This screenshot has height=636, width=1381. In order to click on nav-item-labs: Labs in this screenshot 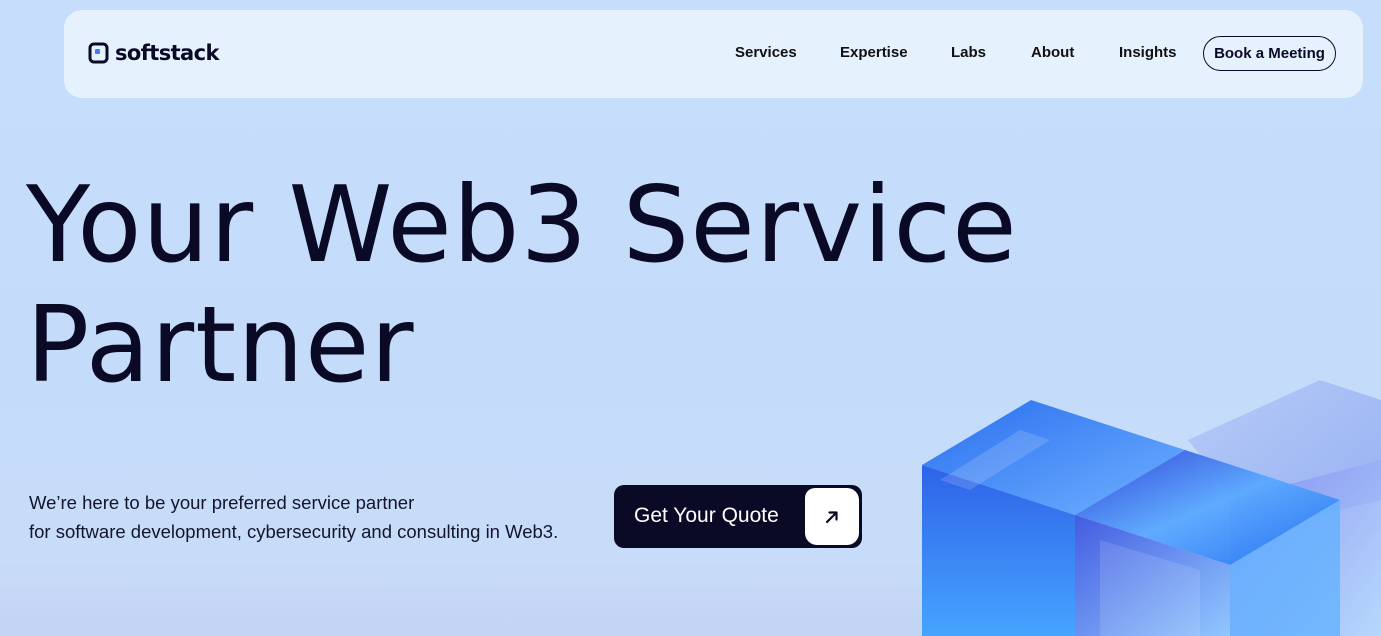, I will do `click(968, 52)`.